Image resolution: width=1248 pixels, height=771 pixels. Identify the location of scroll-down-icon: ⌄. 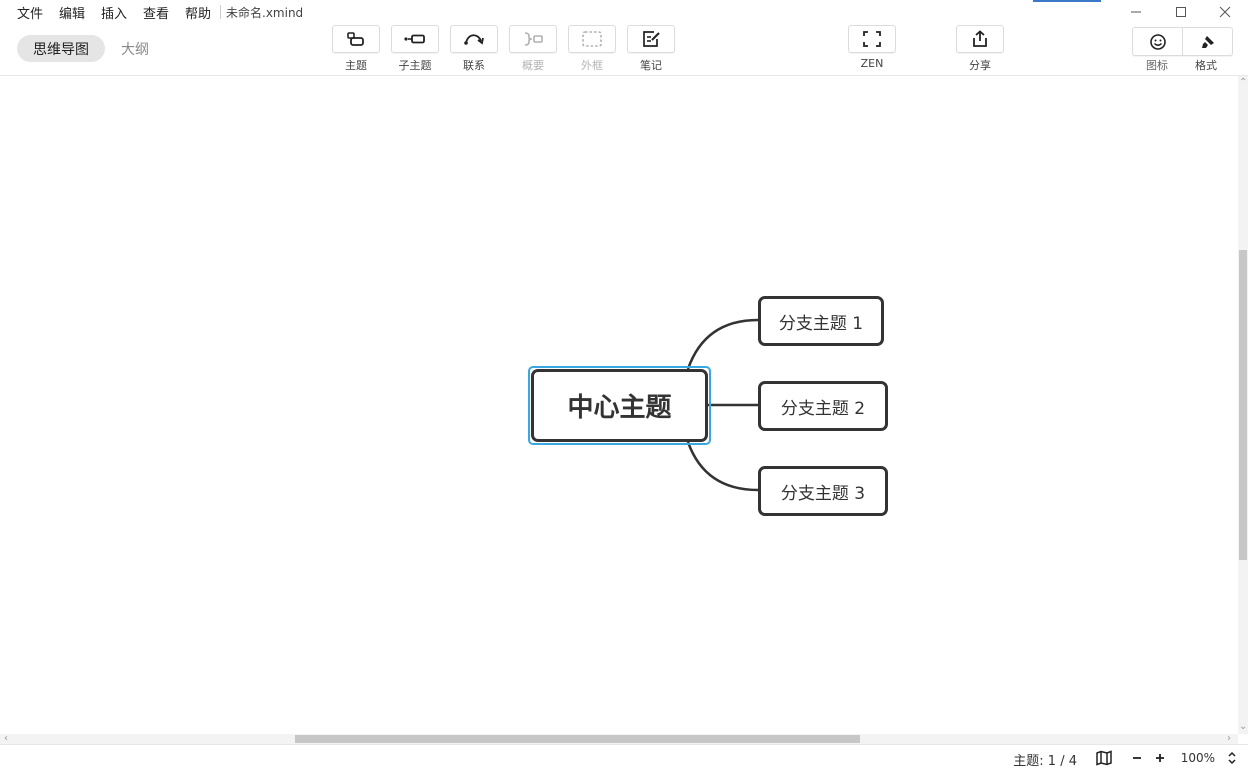
(1243, 727).